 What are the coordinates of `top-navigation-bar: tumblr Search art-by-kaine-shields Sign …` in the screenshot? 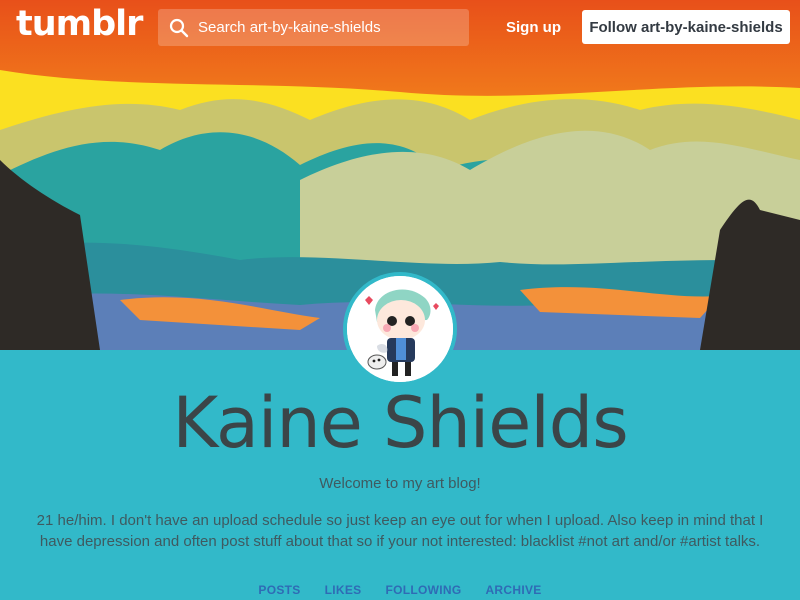 It's located at (400, 27).